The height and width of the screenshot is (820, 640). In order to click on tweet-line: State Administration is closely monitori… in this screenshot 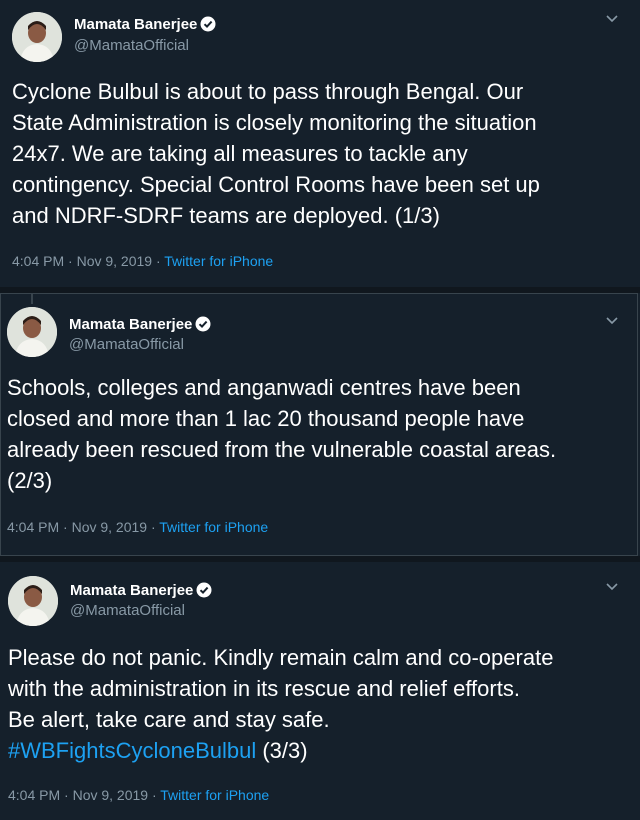, I will do `click(274, 122)`.